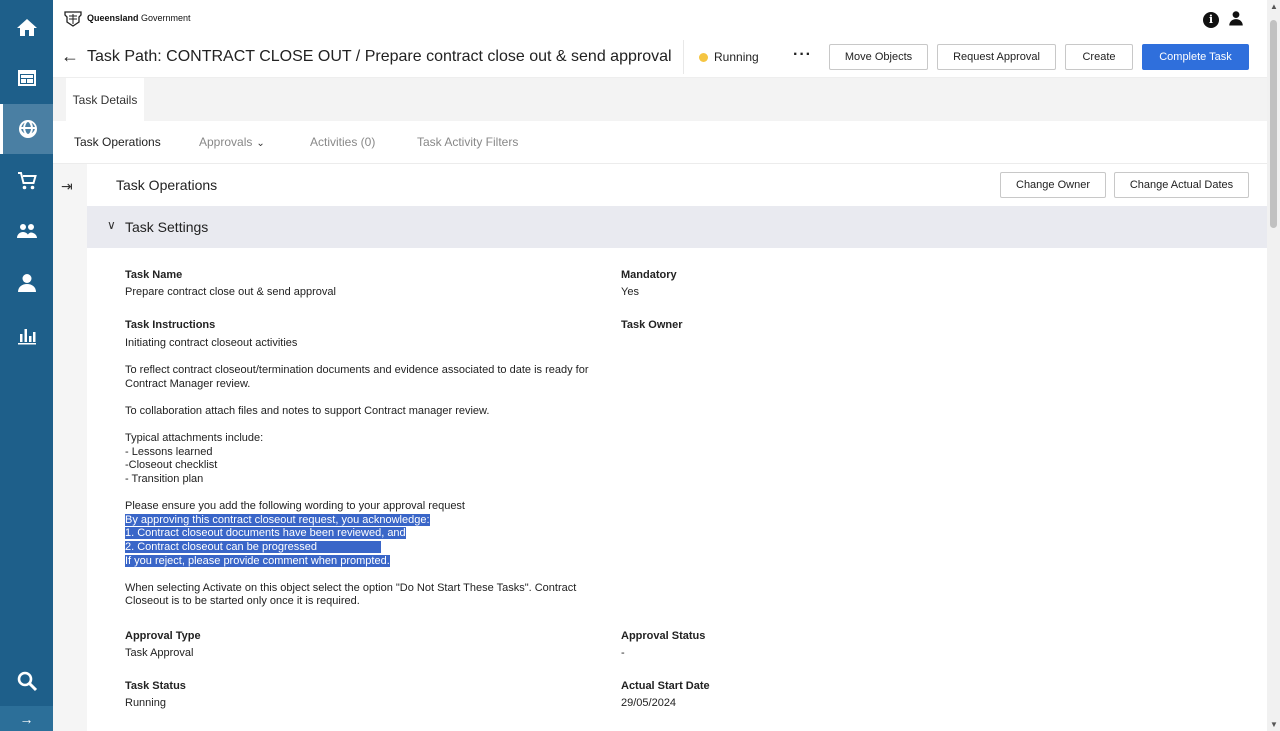 The image size is (1280, 731). I want to click on complete-task-button: Complete Task, so click(1195, 57).